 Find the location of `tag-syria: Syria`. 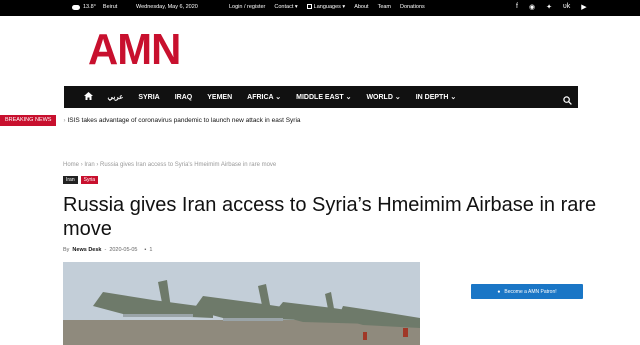

tag-syria: Syria is located at coordinates (89, 180).